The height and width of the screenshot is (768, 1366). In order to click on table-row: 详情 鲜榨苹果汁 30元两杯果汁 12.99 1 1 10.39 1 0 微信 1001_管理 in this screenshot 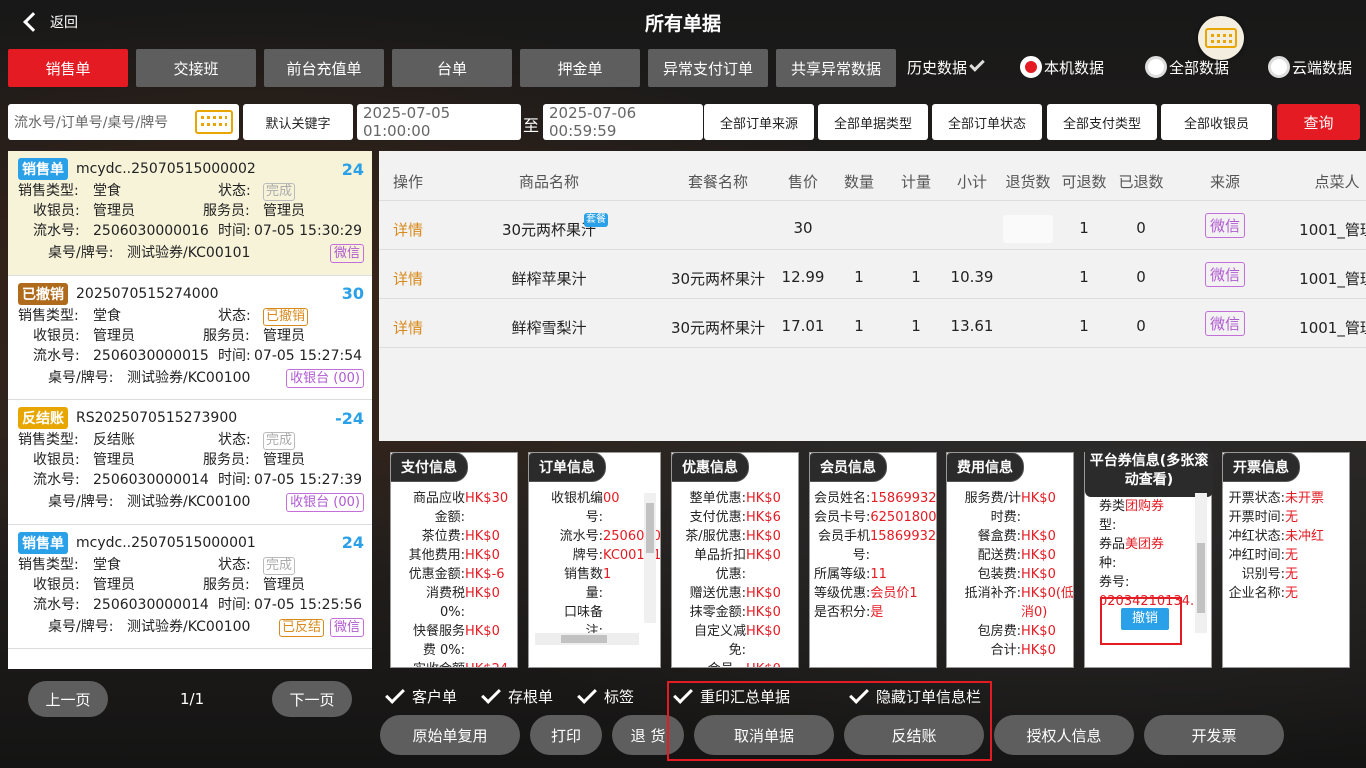, I will do `click(872, 274)`.